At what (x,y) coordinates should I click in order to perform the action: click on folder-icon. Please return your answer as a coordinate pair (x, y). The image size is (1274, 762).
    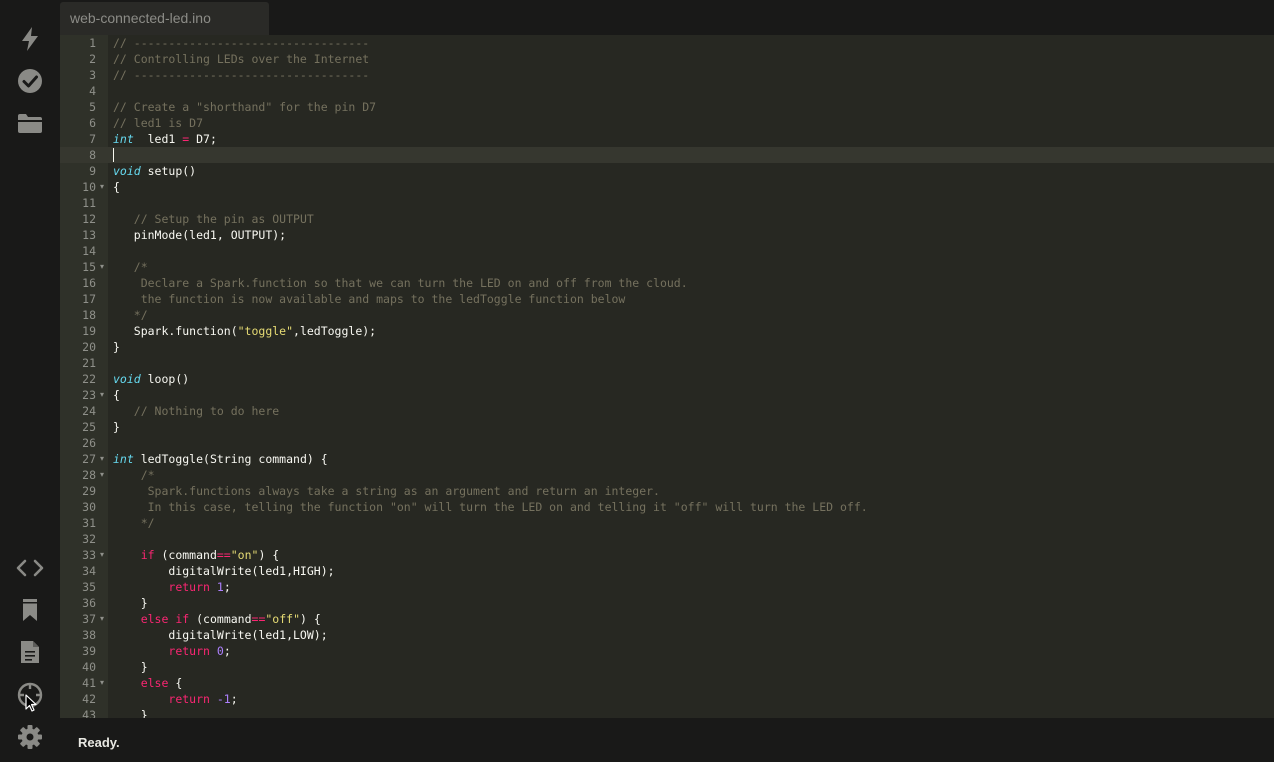
    Looking at the image, I should click on (30, 123).